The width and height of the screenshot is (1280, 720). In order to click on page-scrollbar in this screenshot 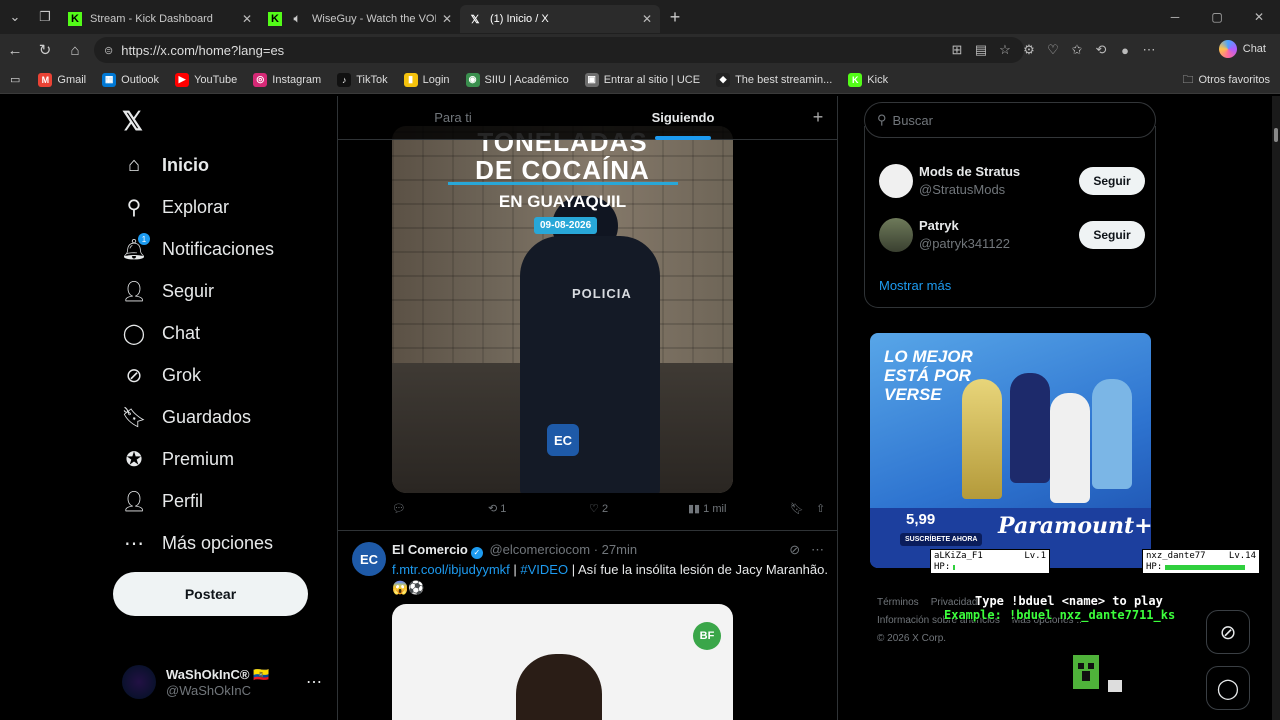, I will do `click(1276, 408)`.